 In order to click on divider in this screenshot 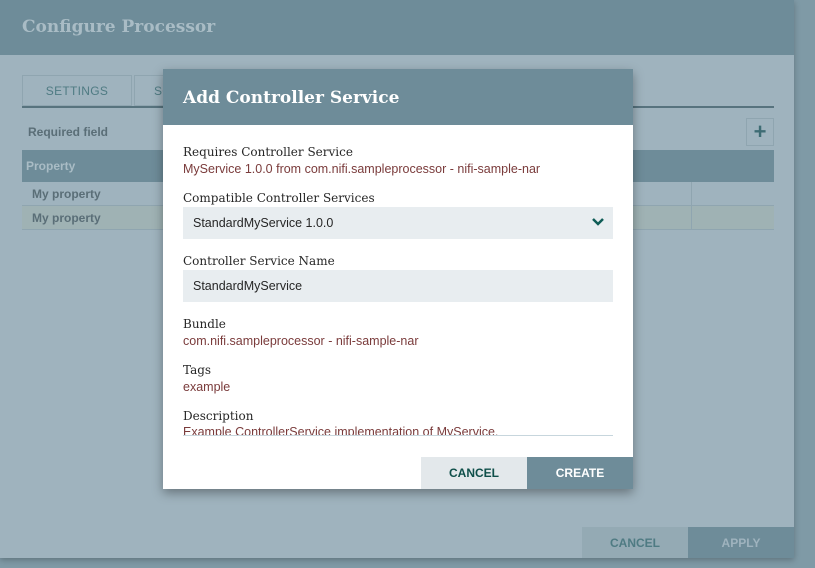, I will do `click(398, 435)`.